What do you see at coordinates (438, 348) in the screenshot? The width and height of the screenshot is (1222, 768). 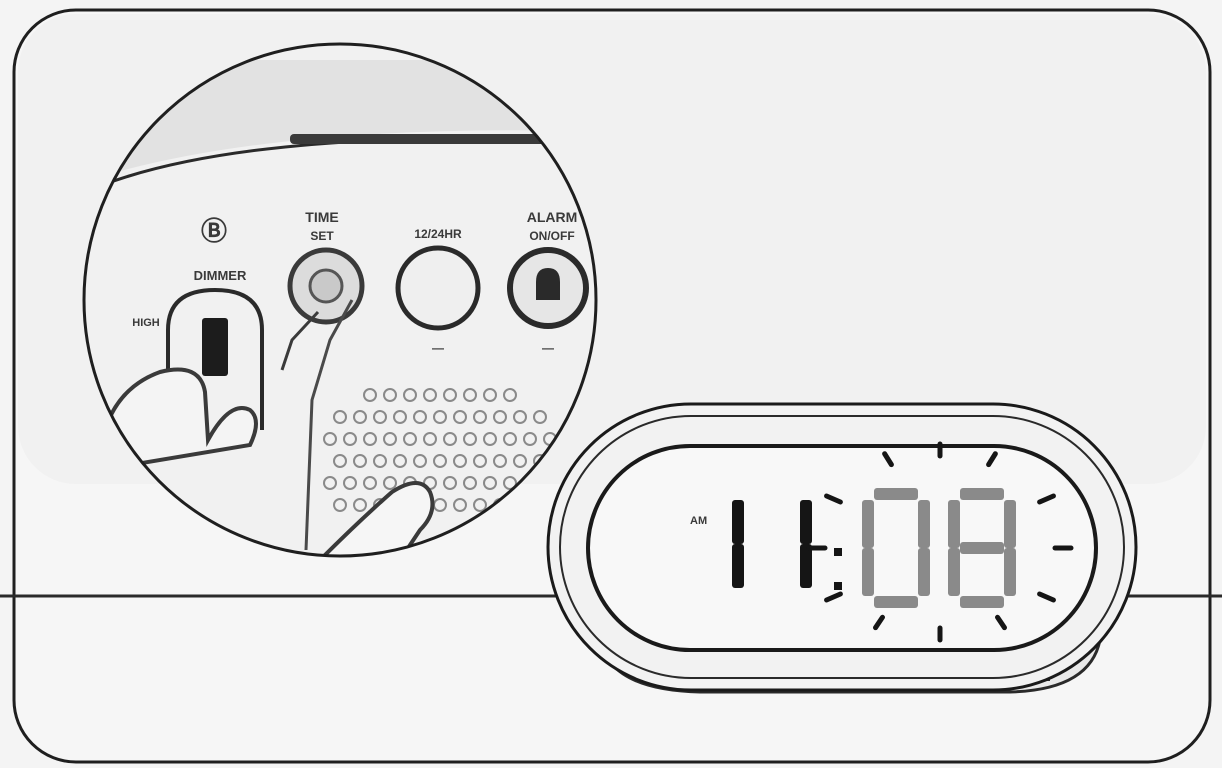 I see `hour-format-sub: —` at bounding box center [438, 348].